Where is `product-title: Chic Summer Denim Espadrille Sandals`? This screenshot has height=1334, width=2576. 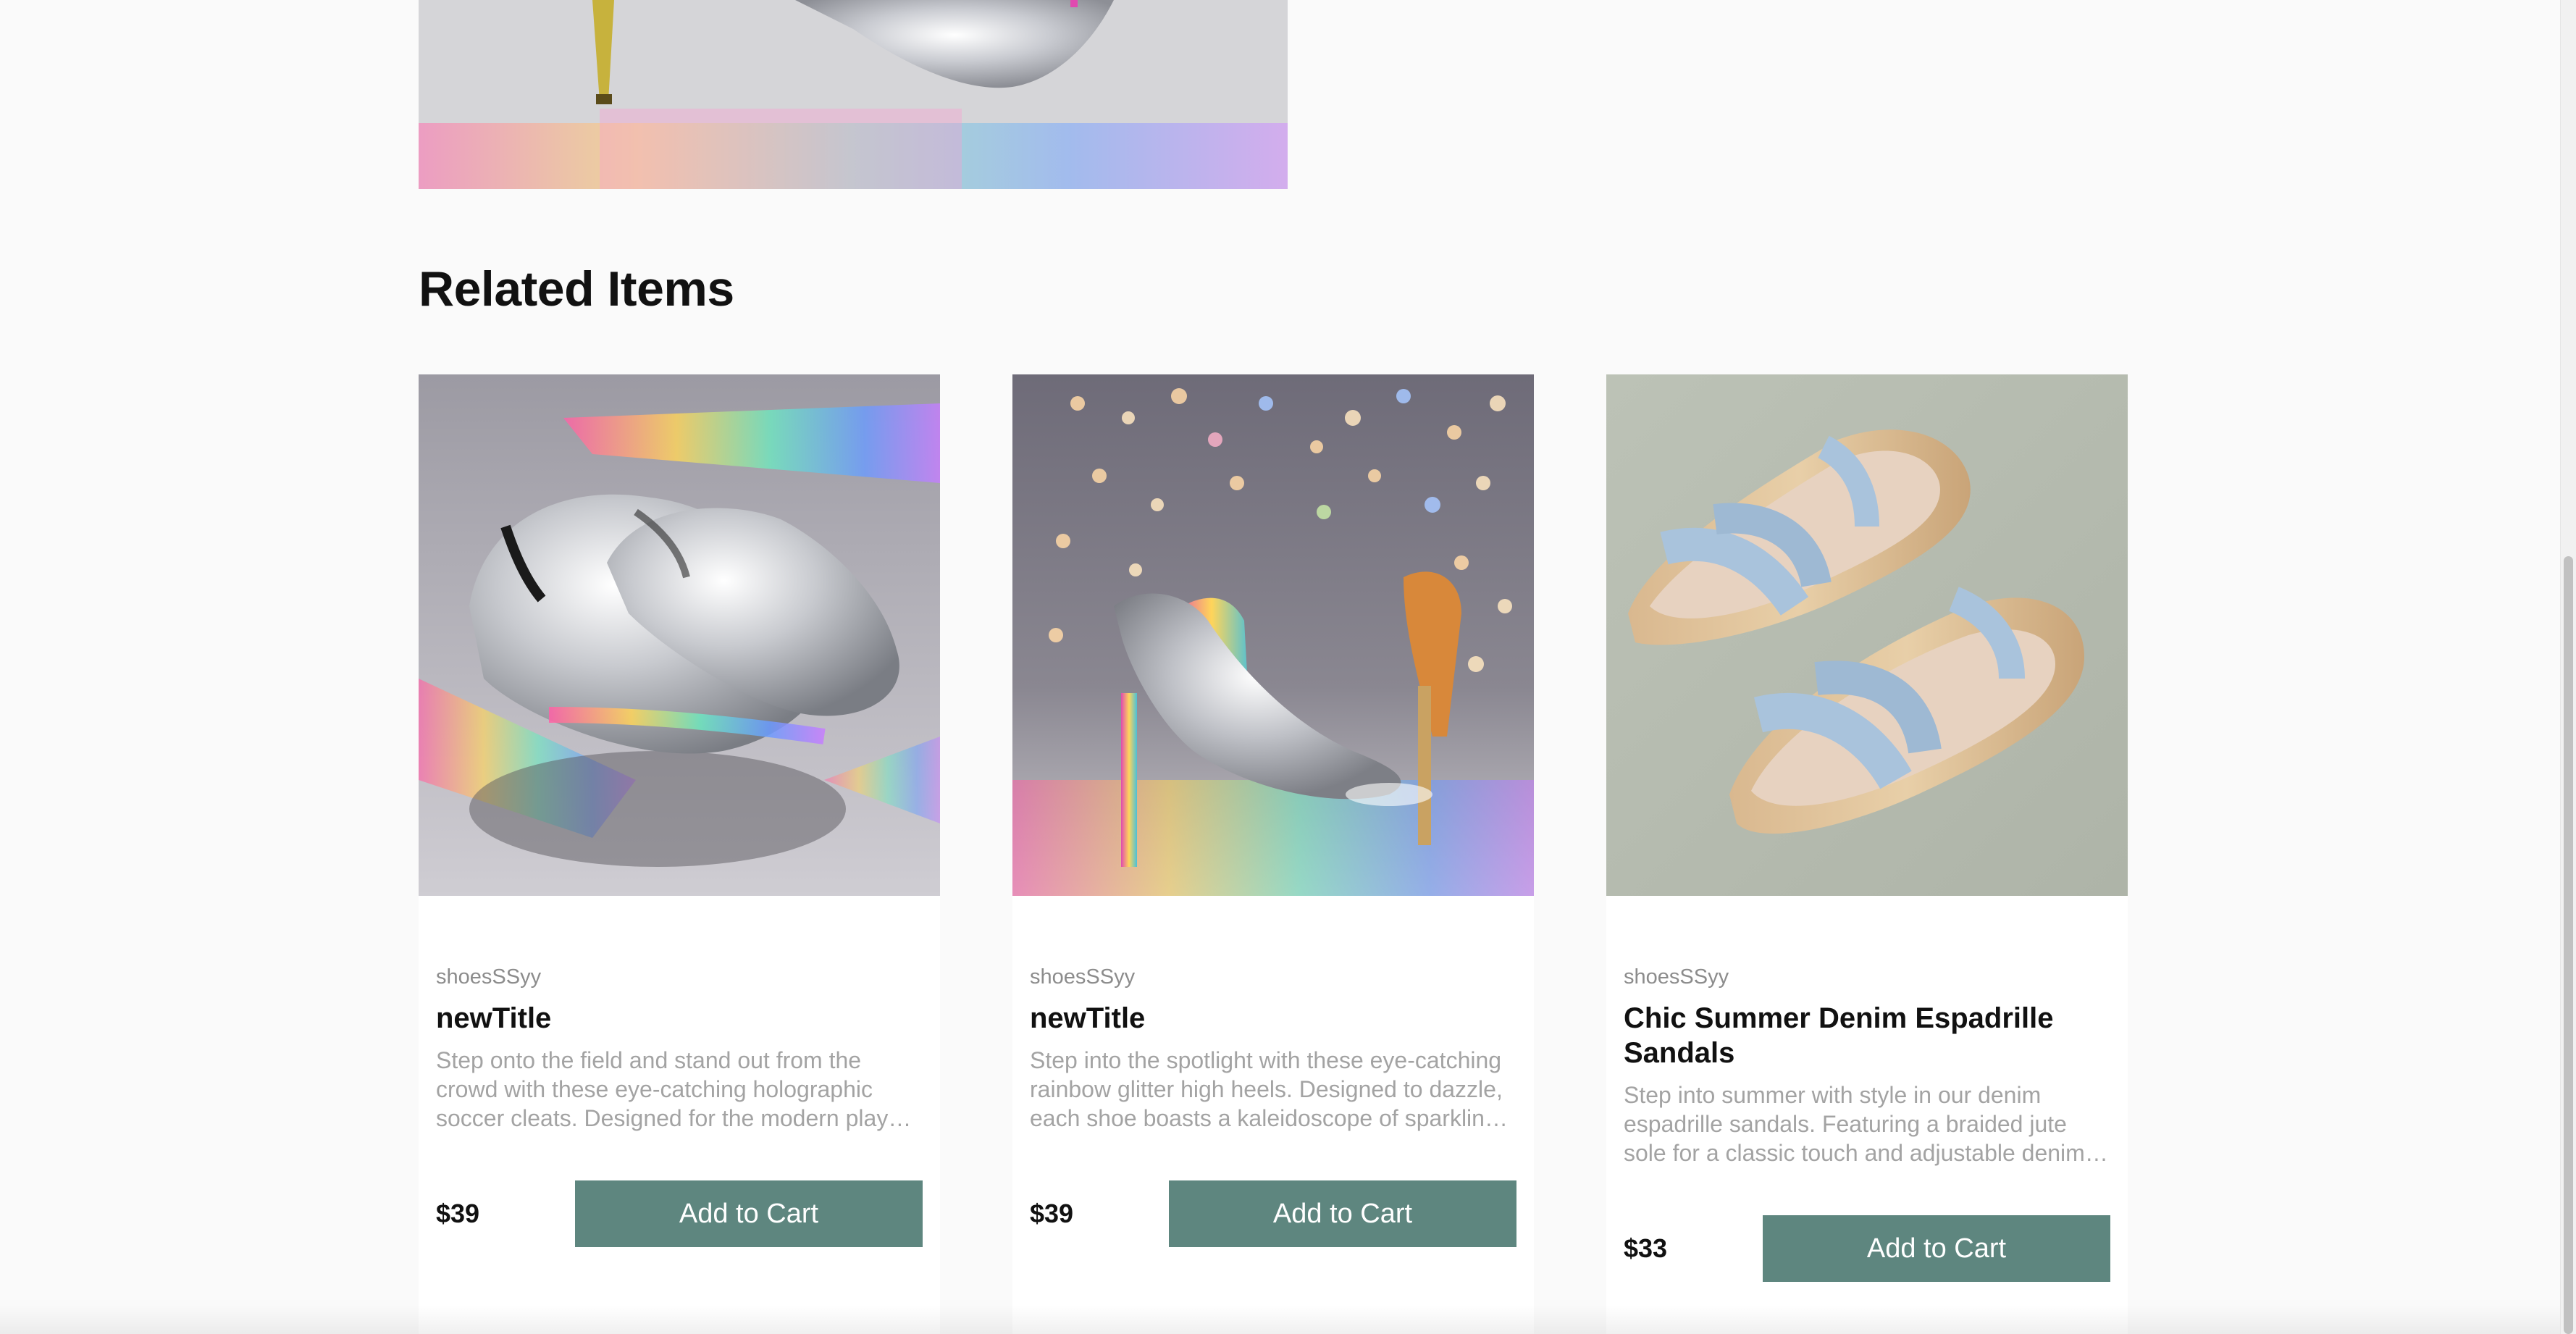
product-title: Chic Summer Denim Espadrille Sandals is located at coordinates (1867, 1035).